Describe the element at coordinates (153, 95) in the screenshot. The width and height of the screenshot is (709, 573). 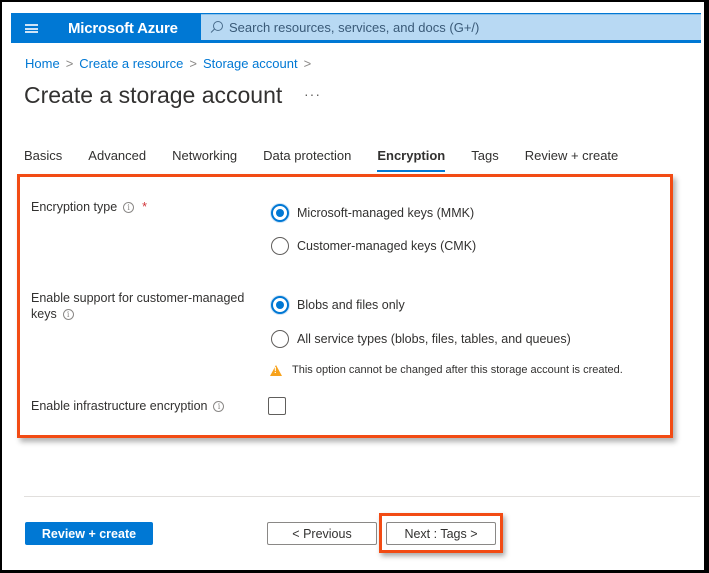
I see `page-title: Create a storage account` at that location.